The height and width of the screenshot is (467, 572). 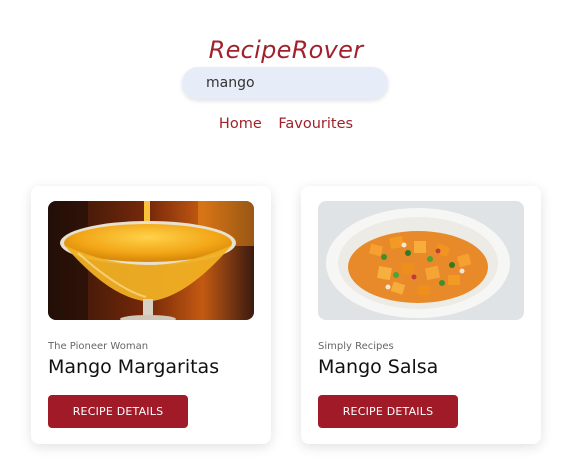 What do you see at coordinates (240, 124) in the screenshot?
I see `nav-home-link: Home` at bounding box center [240, 124].